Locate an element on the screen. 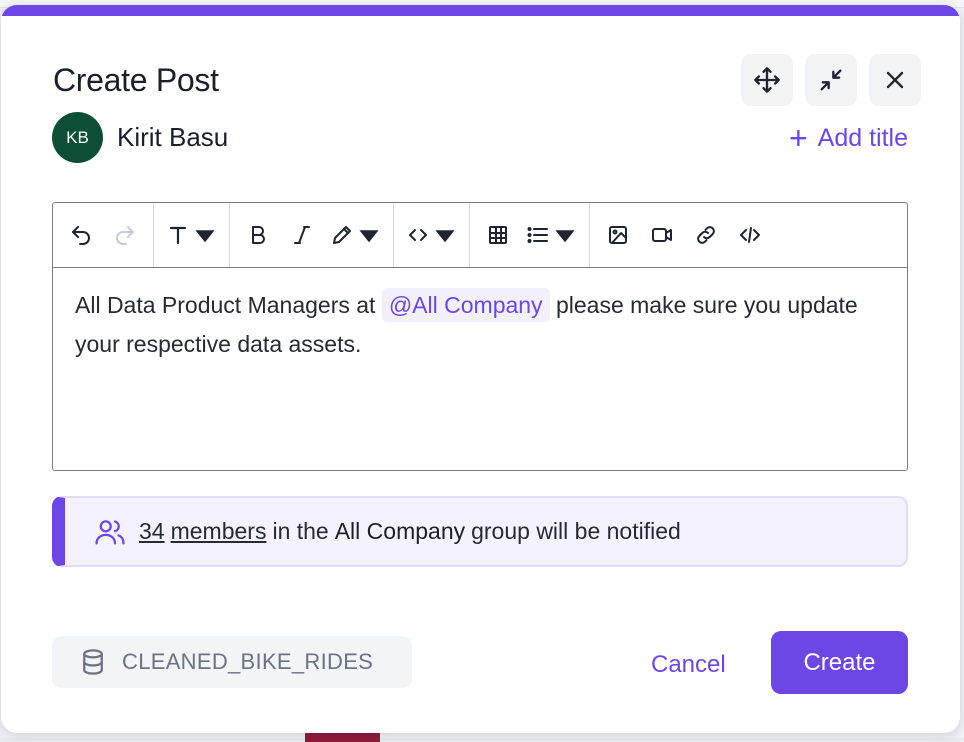  bold-icon is located at coordinates (258, 235).